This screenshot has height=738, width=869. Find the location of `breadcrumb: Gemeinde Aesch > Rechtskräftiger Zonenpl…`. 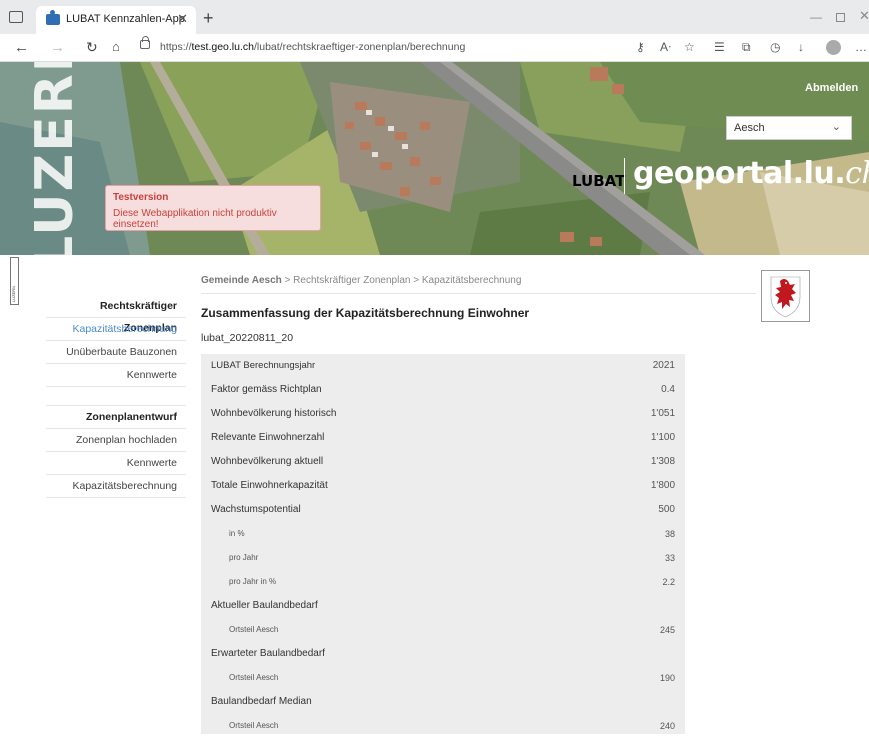

breadcrumb: Gemeinde Aesch > Rechtskräftiger Zonenpl… is located at coordinates (361, 280).